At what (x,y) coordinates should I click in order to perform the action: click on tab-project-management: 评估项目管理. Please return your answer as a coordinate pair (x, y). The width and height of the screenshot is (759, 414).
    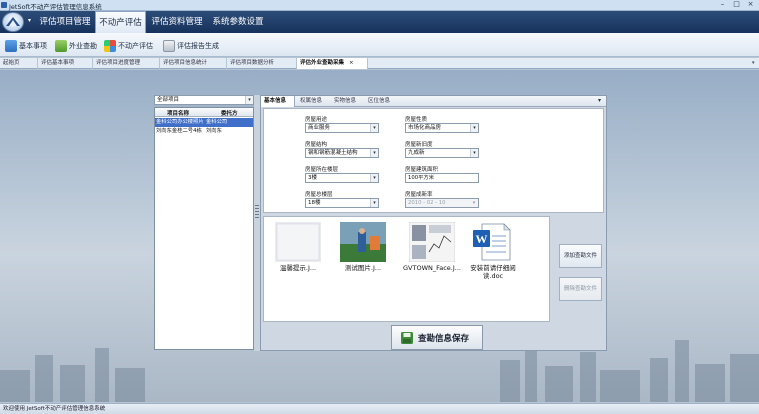
    Looking at the image, I should click on (65, 22).